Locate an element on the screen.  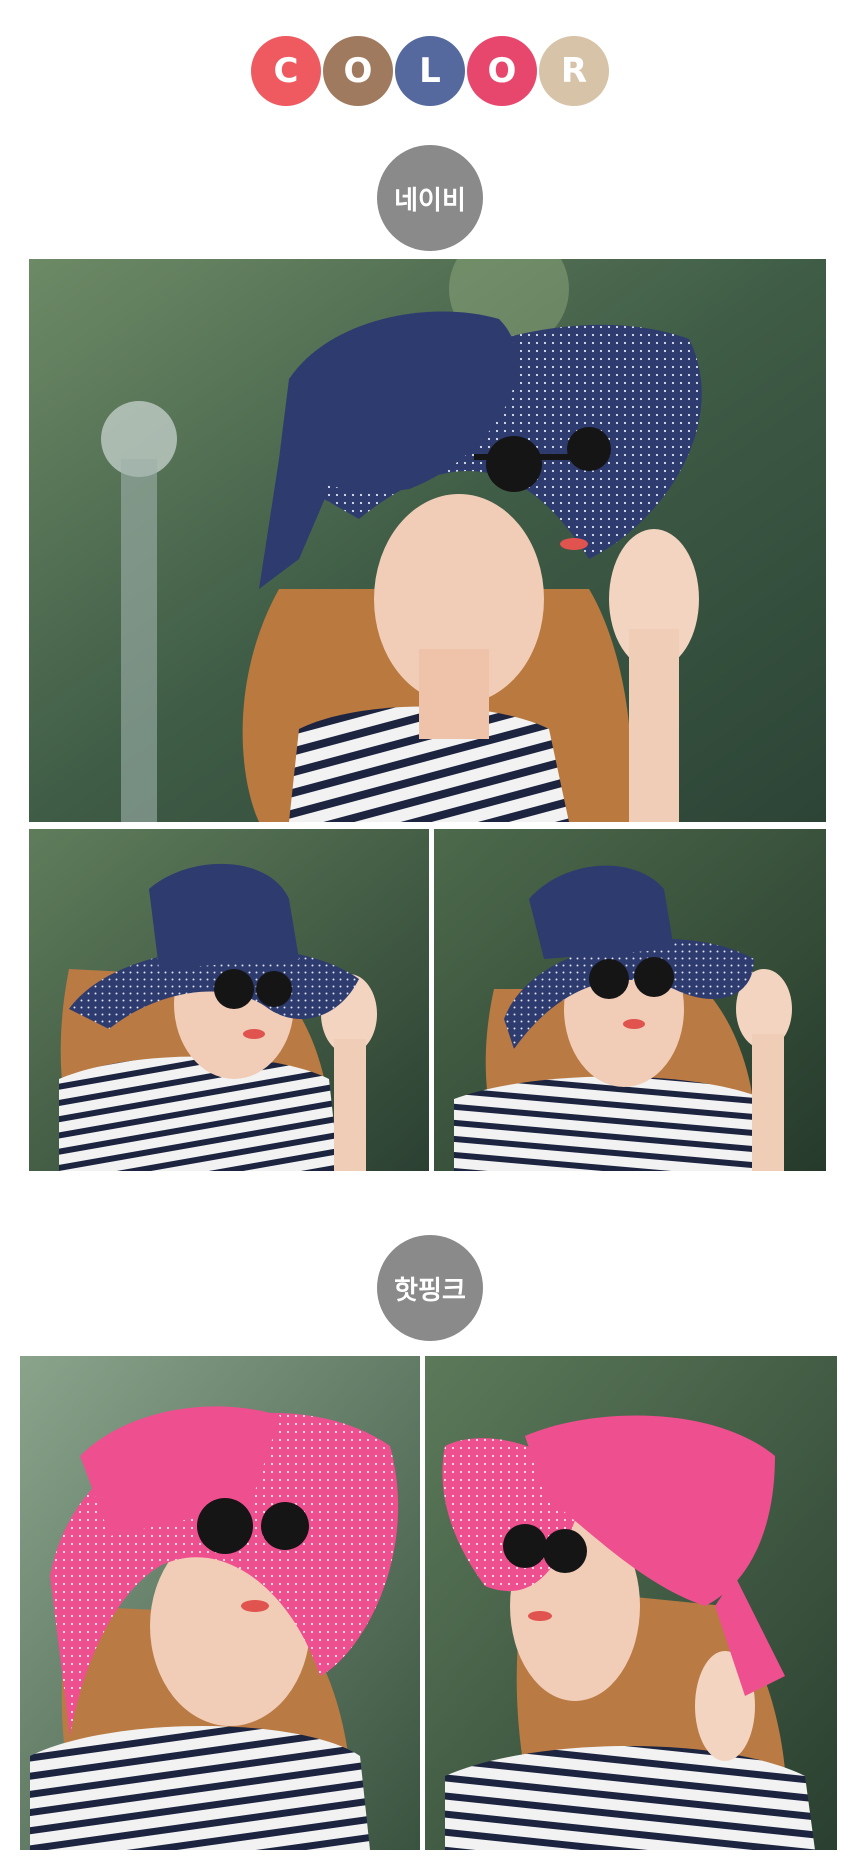
color-letter-o2: O is located at coordinates (502, 71).